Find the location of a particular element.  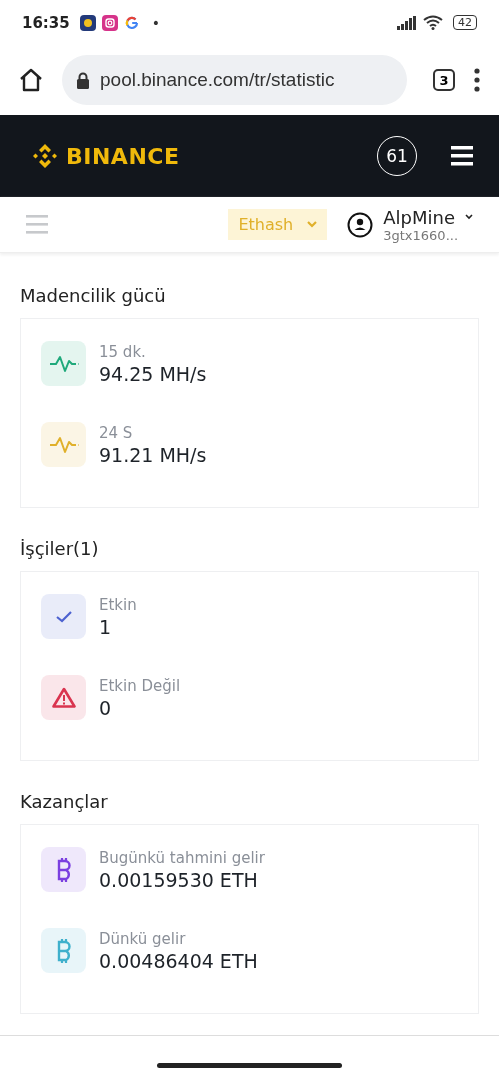

section-title: Kazançlar is located at coordinates (64, 801).